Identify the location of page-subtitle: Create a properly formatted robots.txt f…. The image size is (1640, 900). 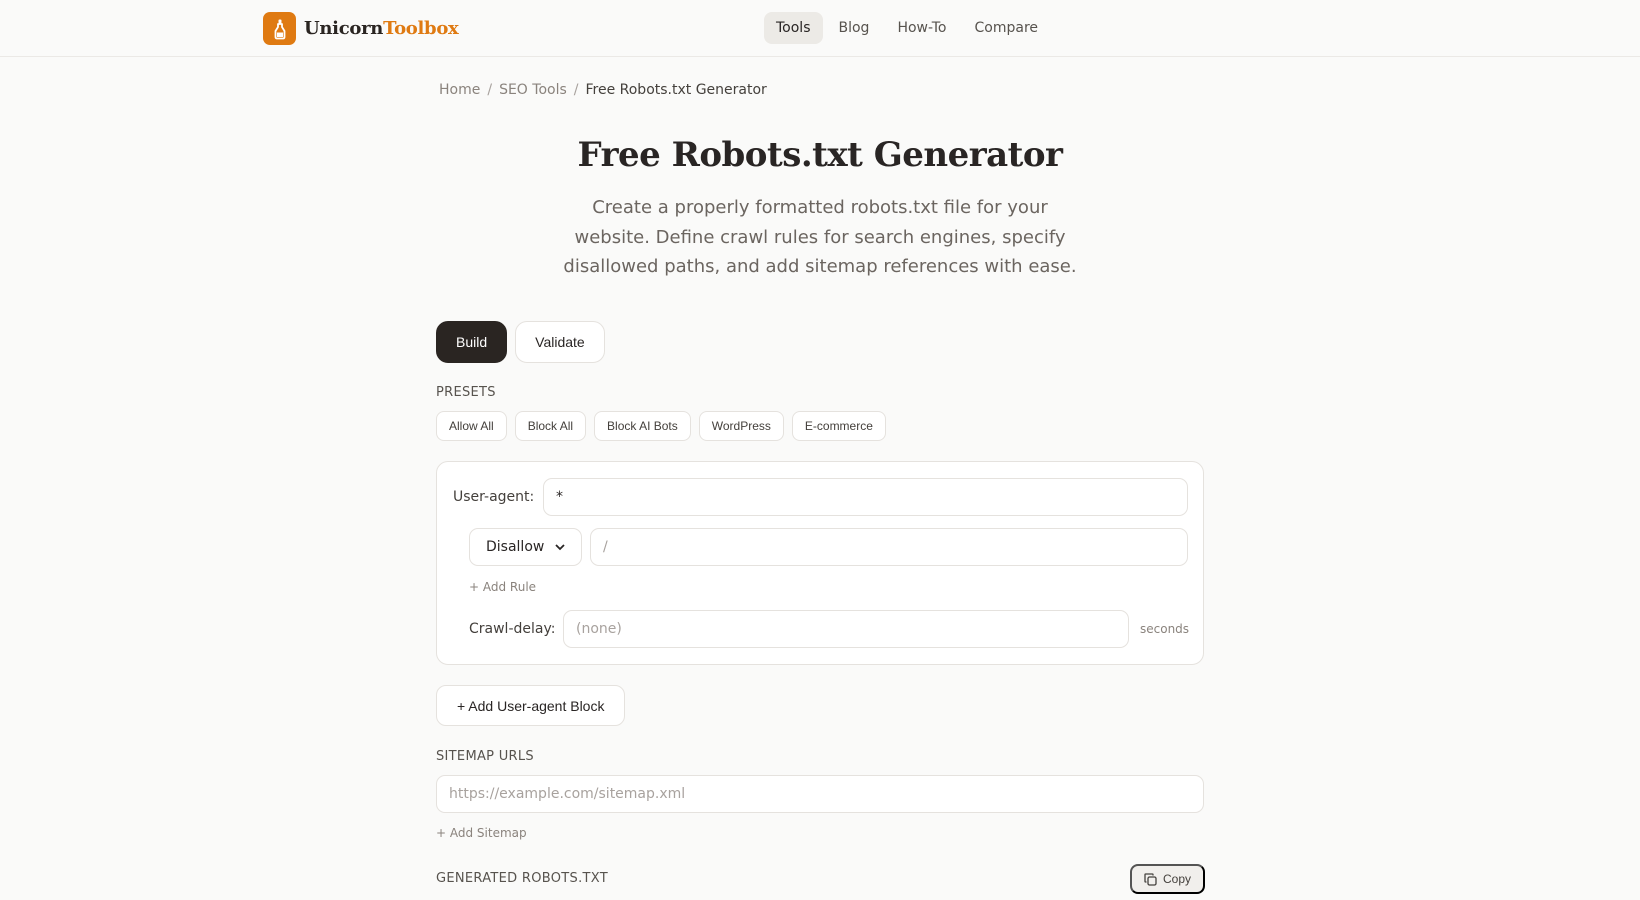
(820, 237).